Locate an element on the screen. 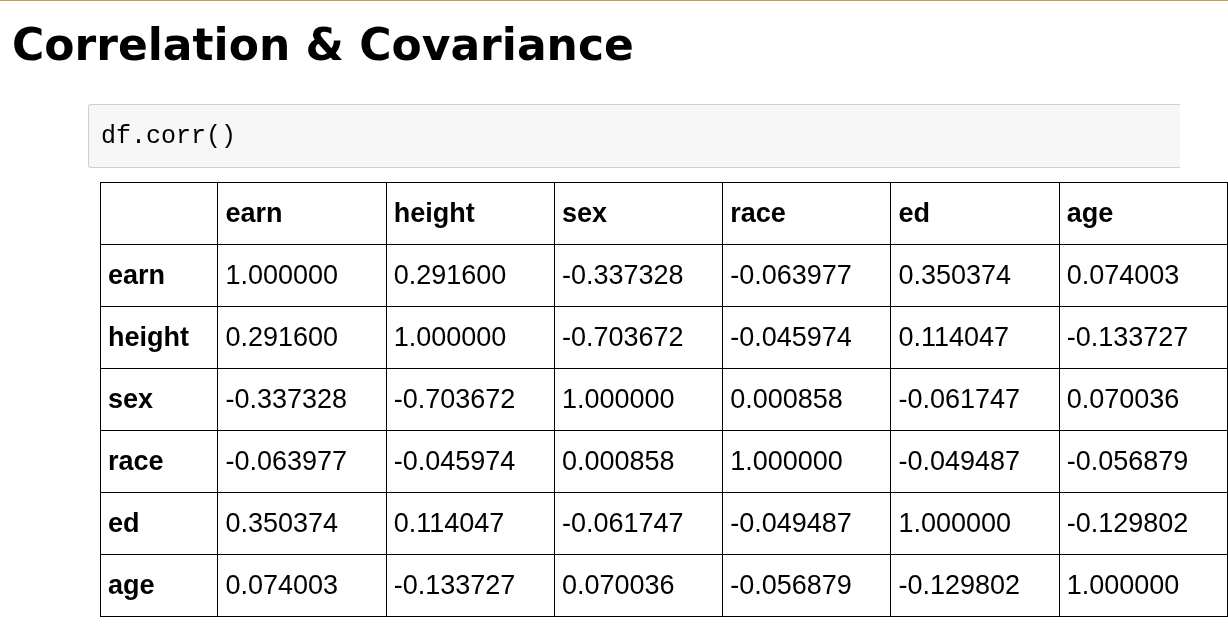 The height and width of the screenshot is (638, 1228). column-header: race is located at coordinates (806, 213).